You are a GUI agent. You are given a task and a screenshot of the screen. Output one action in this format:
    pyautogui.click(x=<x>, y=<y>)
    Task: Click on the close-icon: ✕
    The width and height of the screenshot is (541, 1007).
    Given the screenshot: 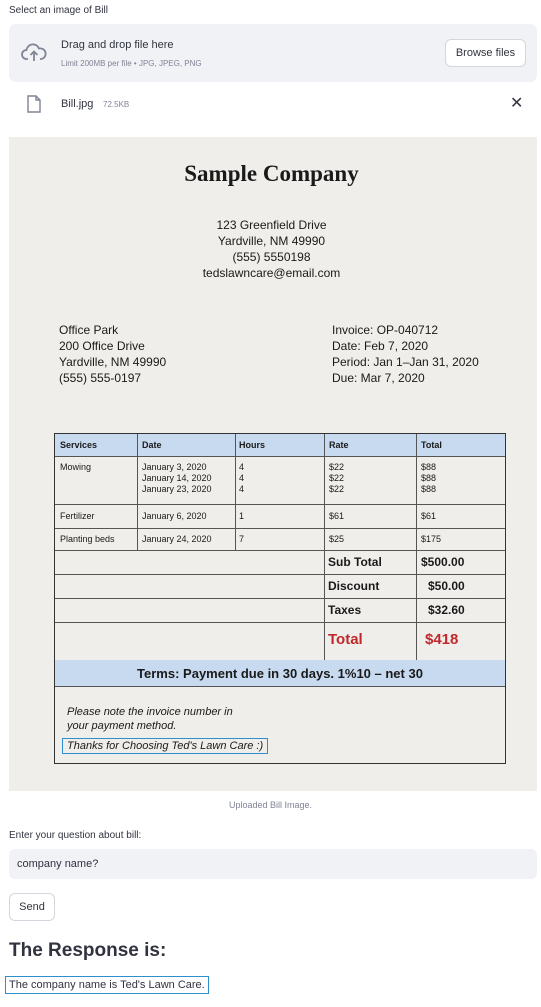 What is the action you would take?
    pyautogui.click(x=516, y=104)
    